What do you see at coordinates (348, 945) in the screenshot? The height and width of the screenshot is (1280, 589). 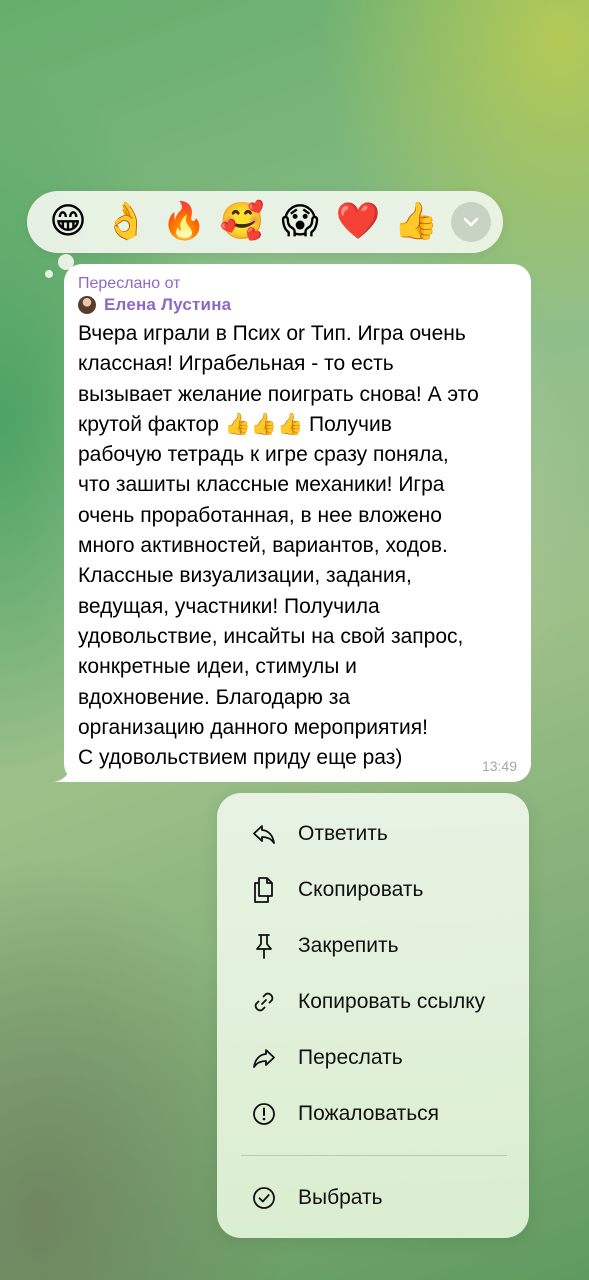 I see `menu-label-pin: Закрепить` at bounding box center [348, 945].